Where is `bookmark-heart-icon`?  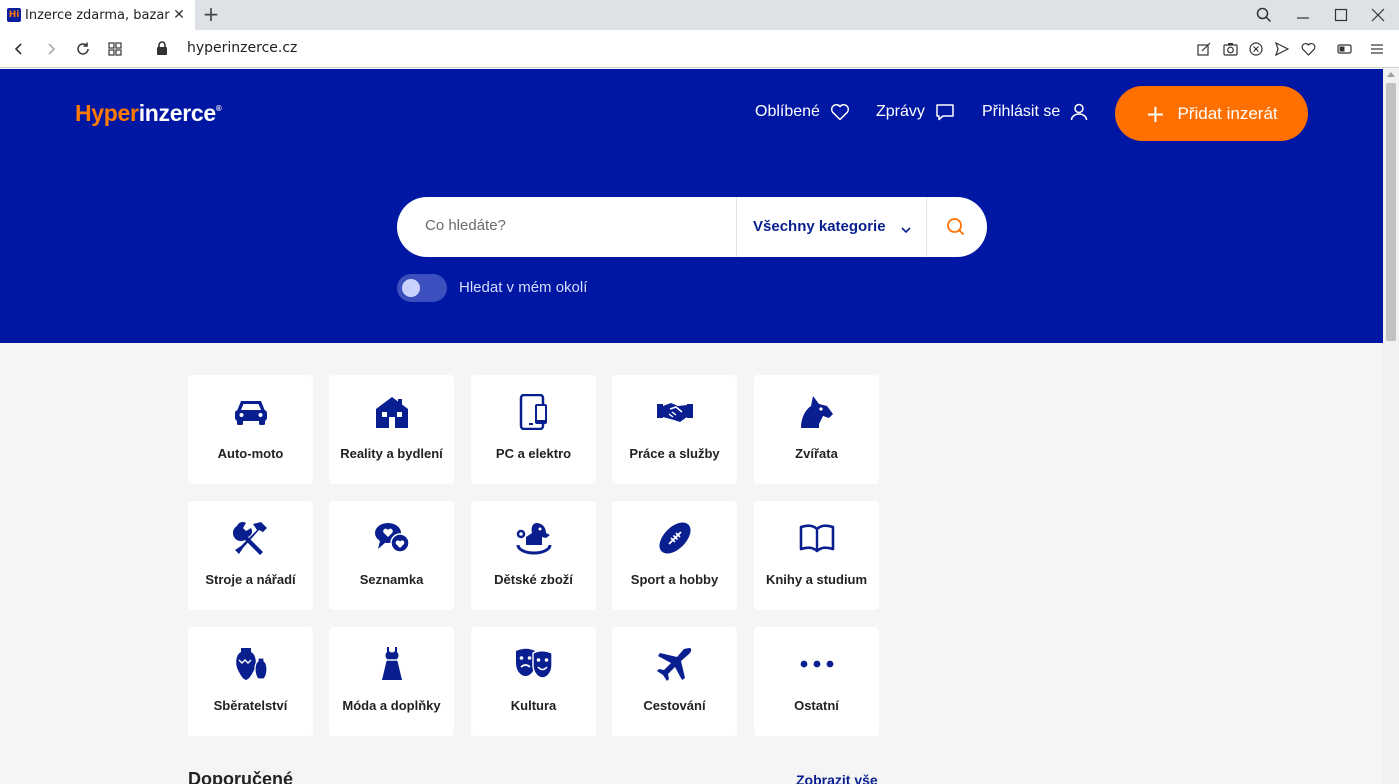
bookmark-heart-icon is located at coordinates (1308, 49).